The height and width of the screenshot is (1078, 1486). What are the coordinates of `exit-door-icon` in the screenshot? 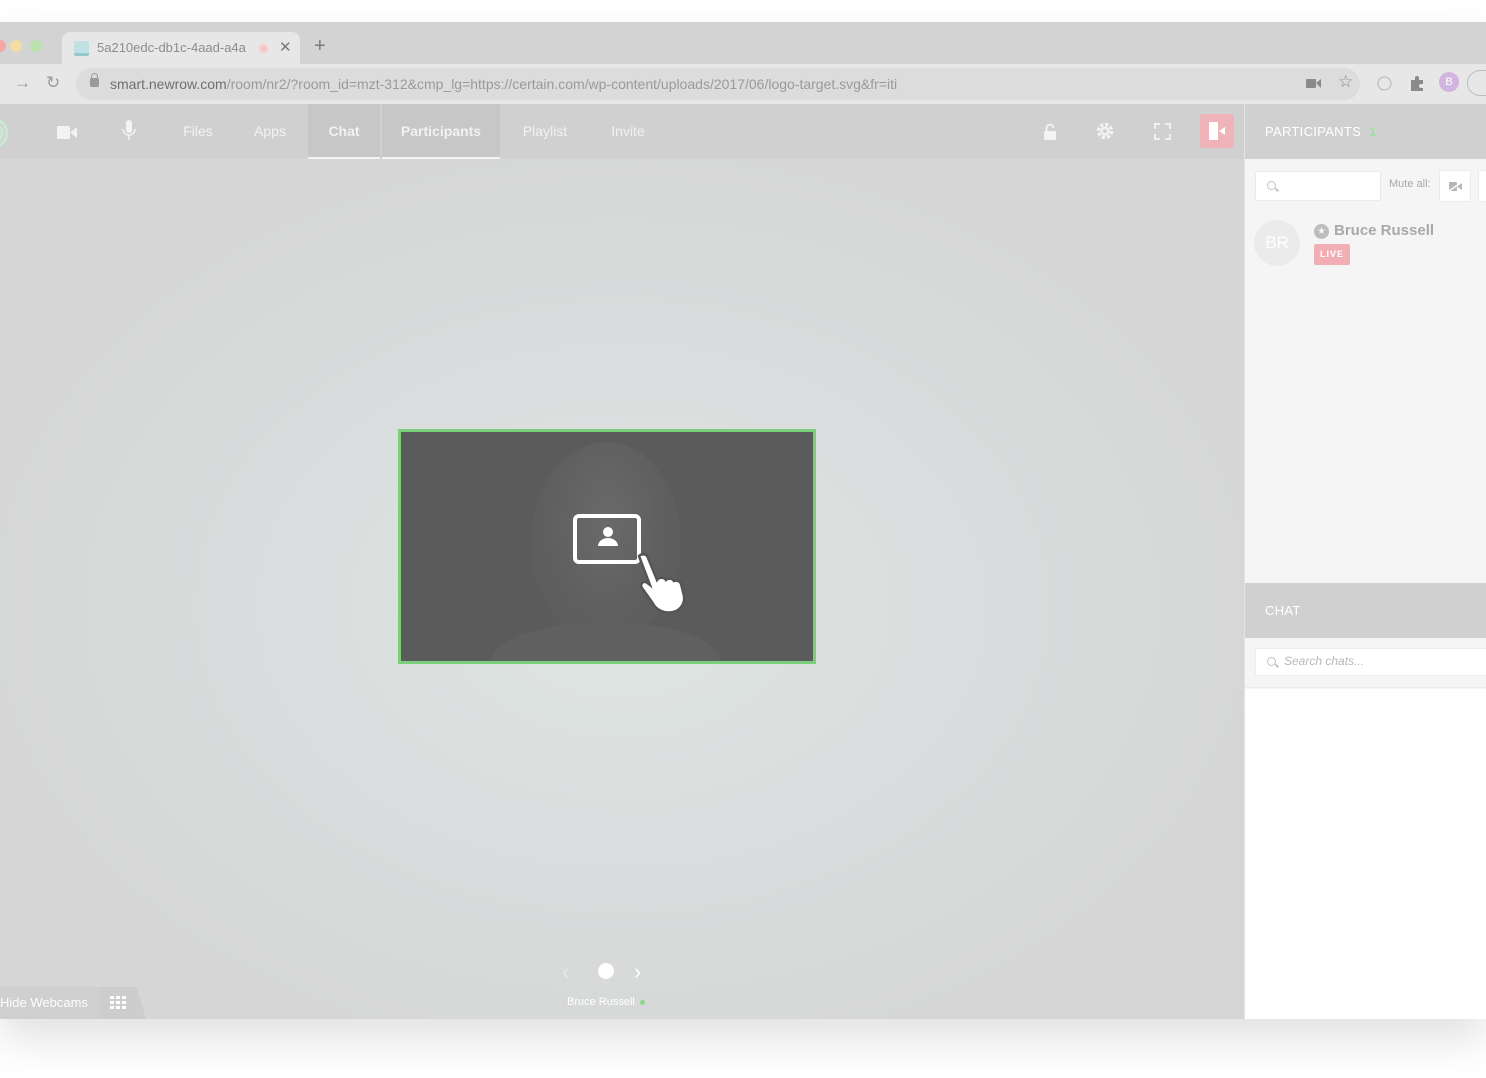 It's located at (1217, 131).